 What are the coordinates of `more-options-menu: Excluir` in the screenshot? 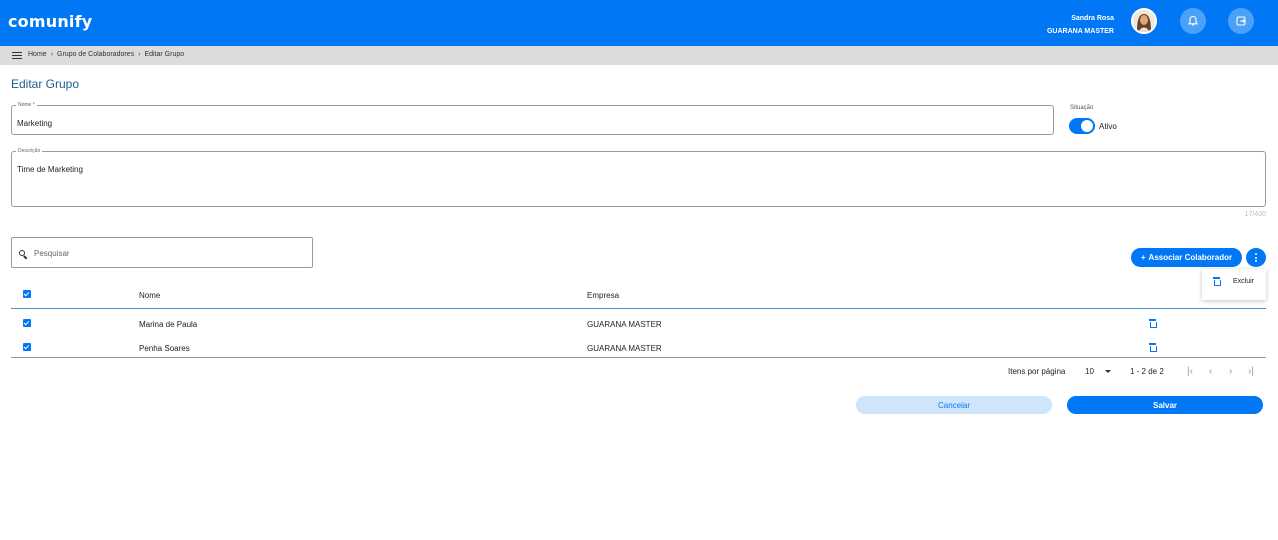 It's located at (1234, 284).